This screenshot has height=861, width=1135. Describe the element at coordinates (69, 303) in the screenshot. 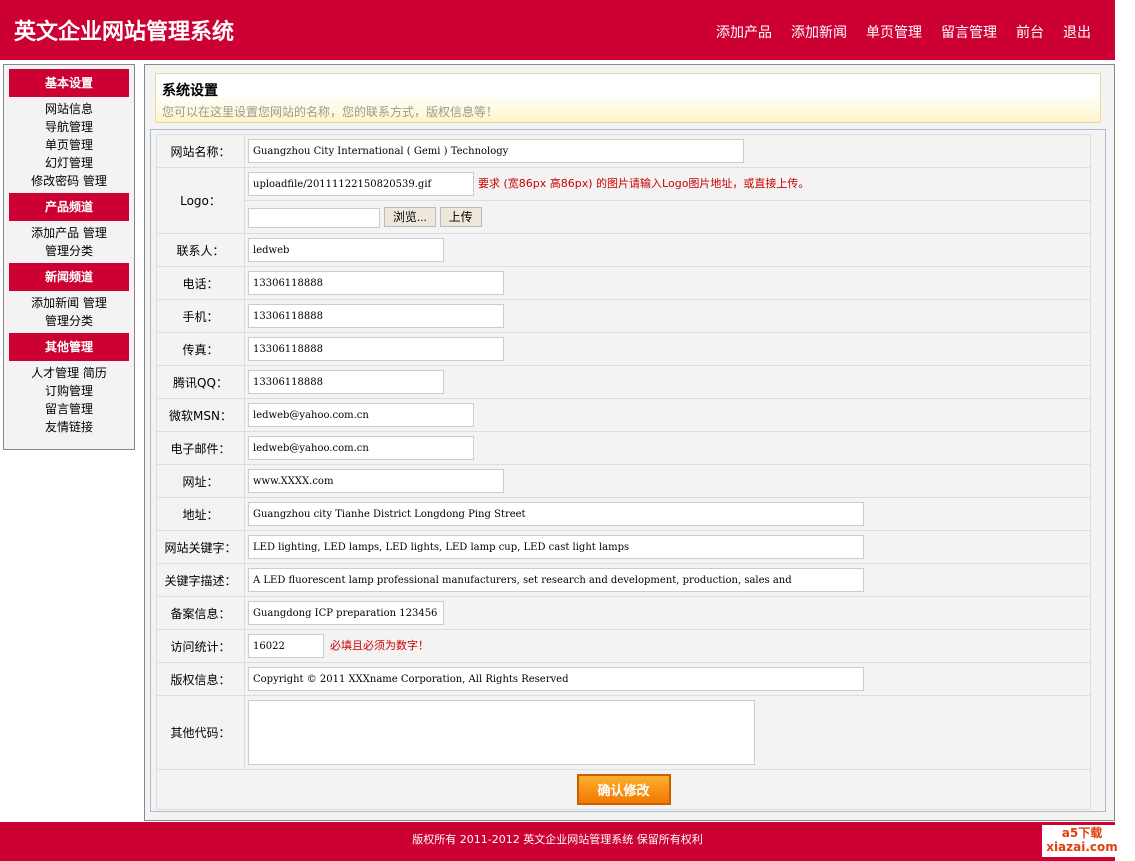

I see `sidebar-item-add-news: 添加新闻 管理` at that location.